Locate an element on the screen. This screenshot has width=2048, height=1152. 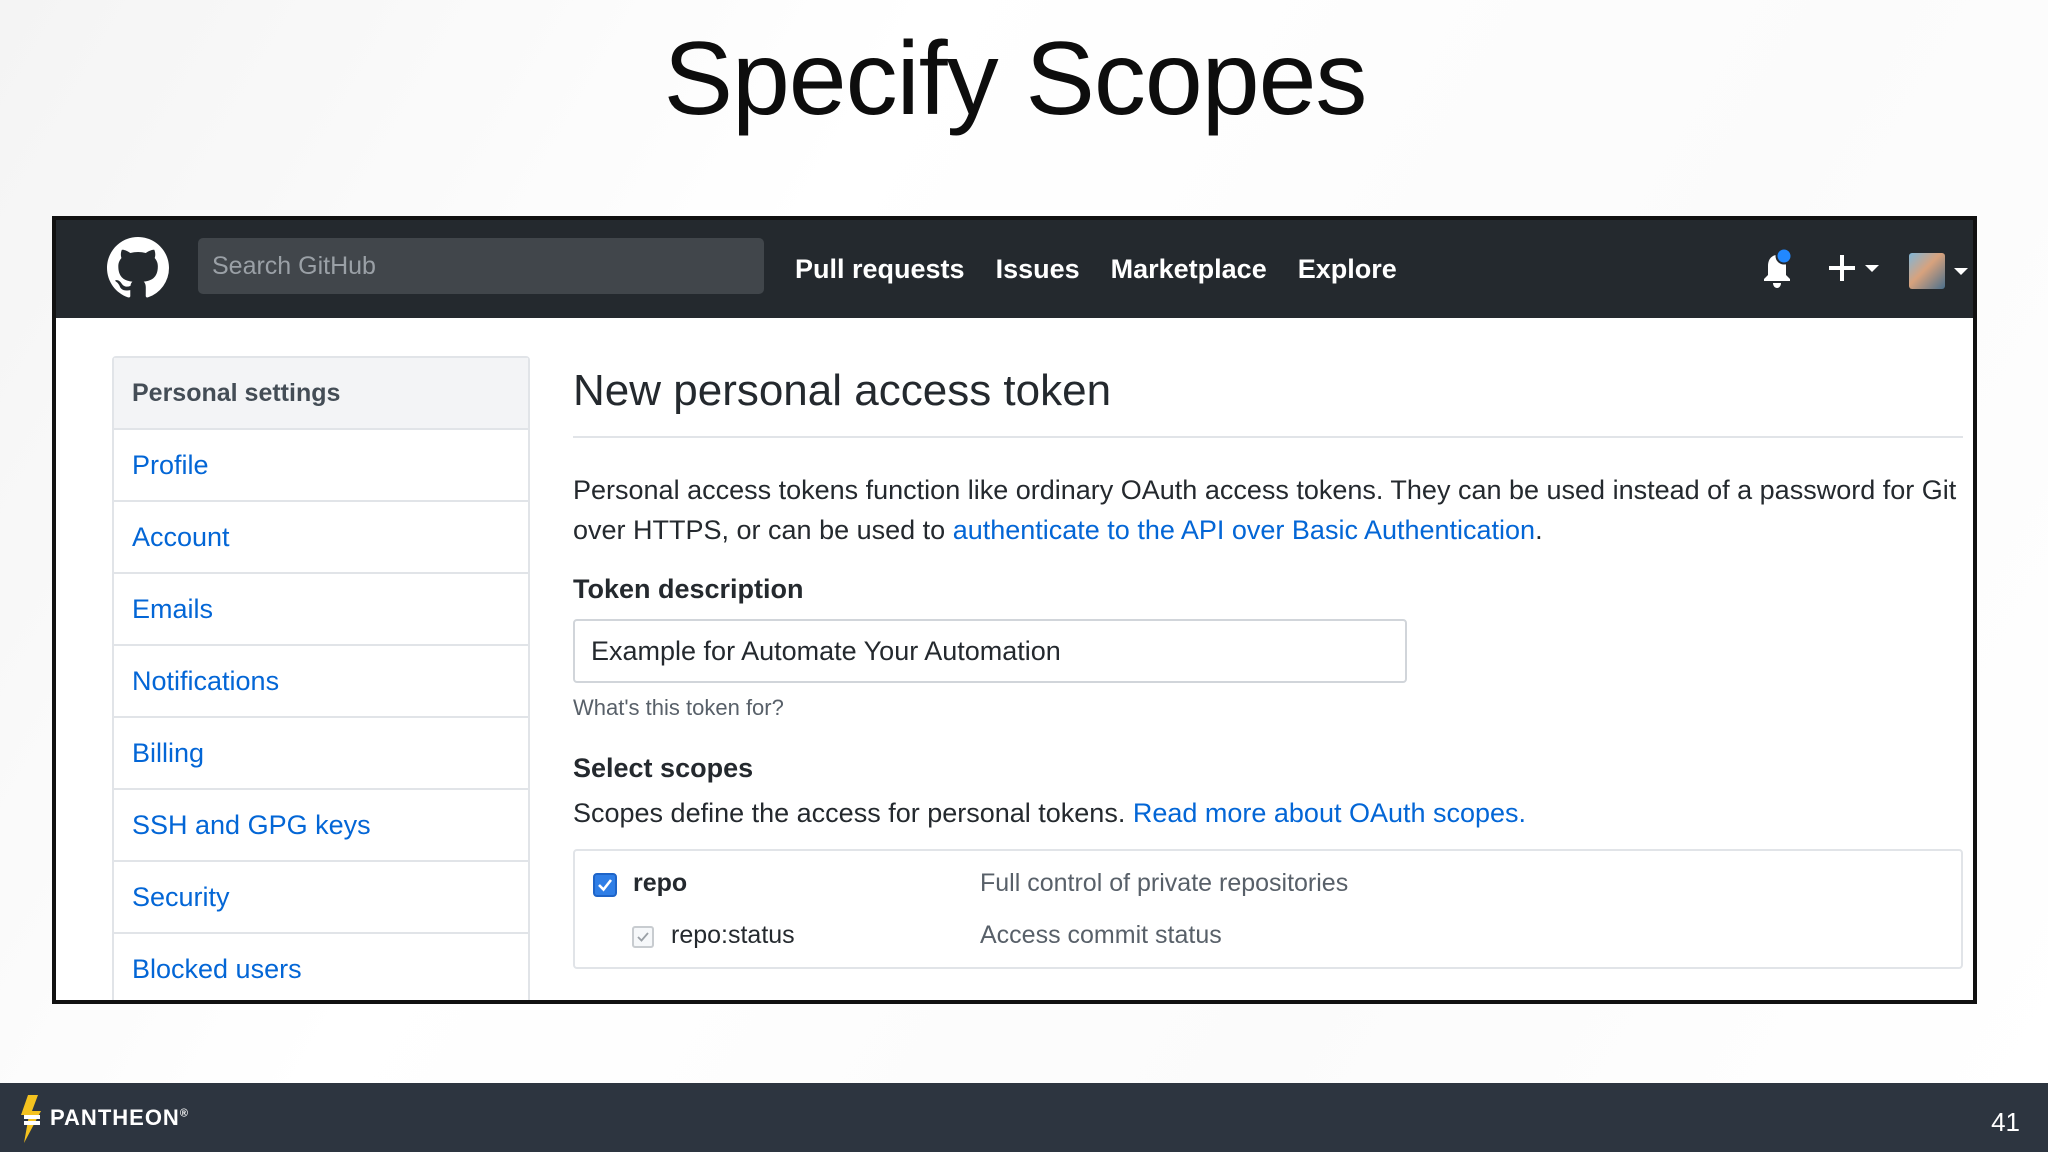
page-number: 41 is located at coordinates (2005, 1122).